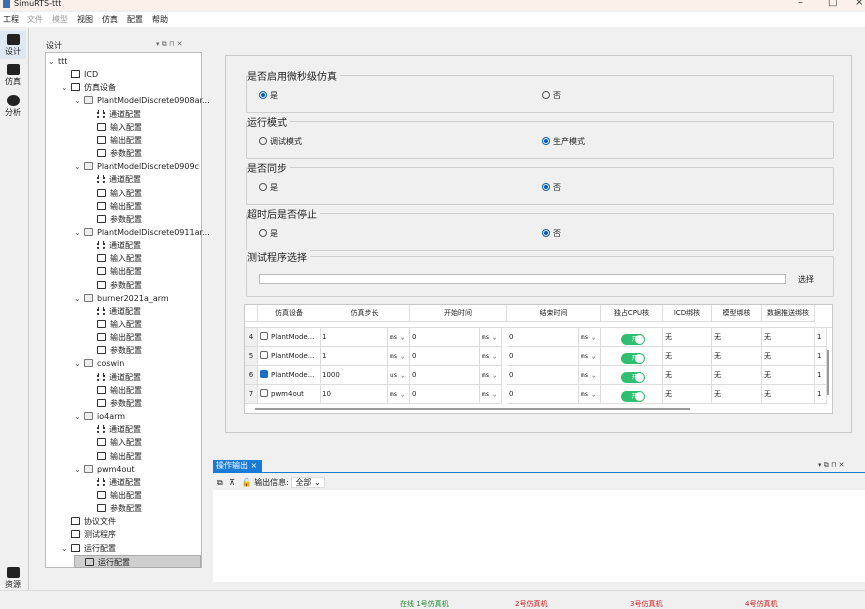  I want to click on menu-file: 文件, so click(35, 19).